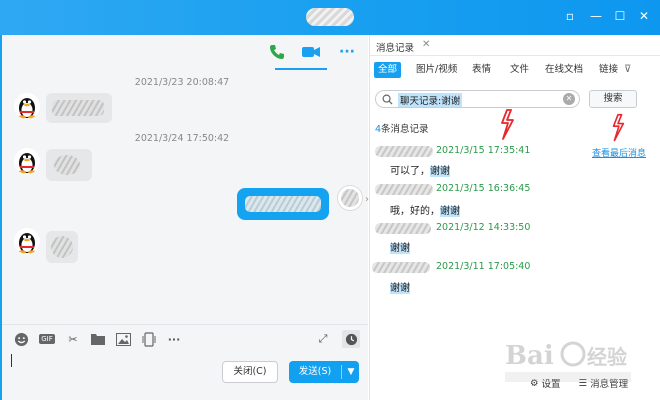  What do you see at coordinates (182, 138) in the screenshot?
I see `message-timestamp: 2021/3/24 17:50:42` at bounding box center [182, 138].